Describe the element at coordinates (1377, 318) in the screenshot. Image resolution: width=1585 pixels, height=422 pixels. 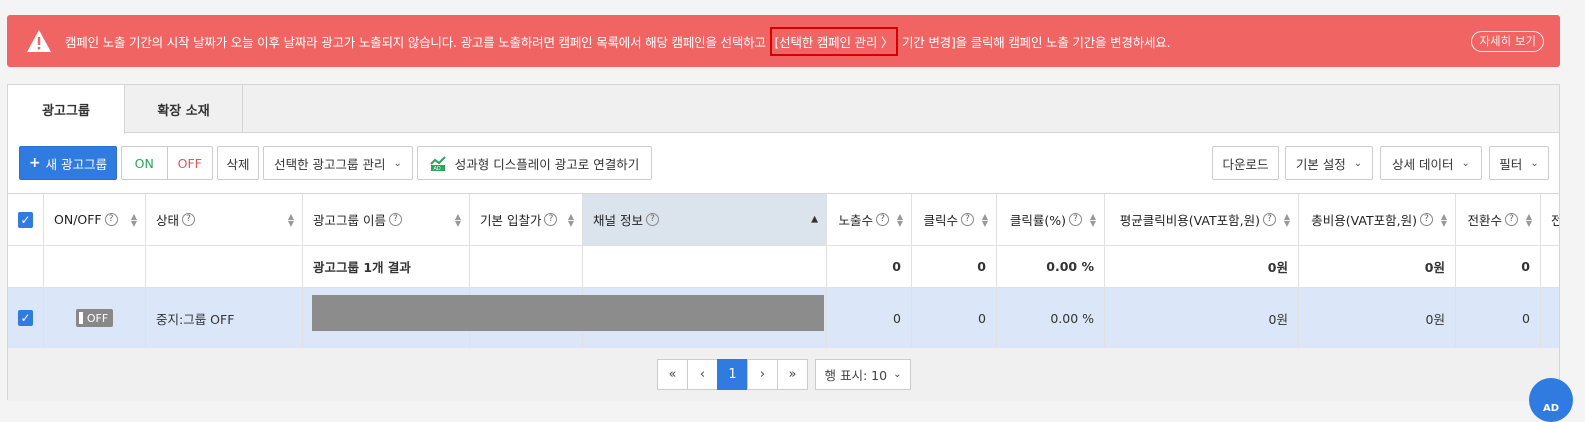
I see `row-total-cost: 0원` at that location.